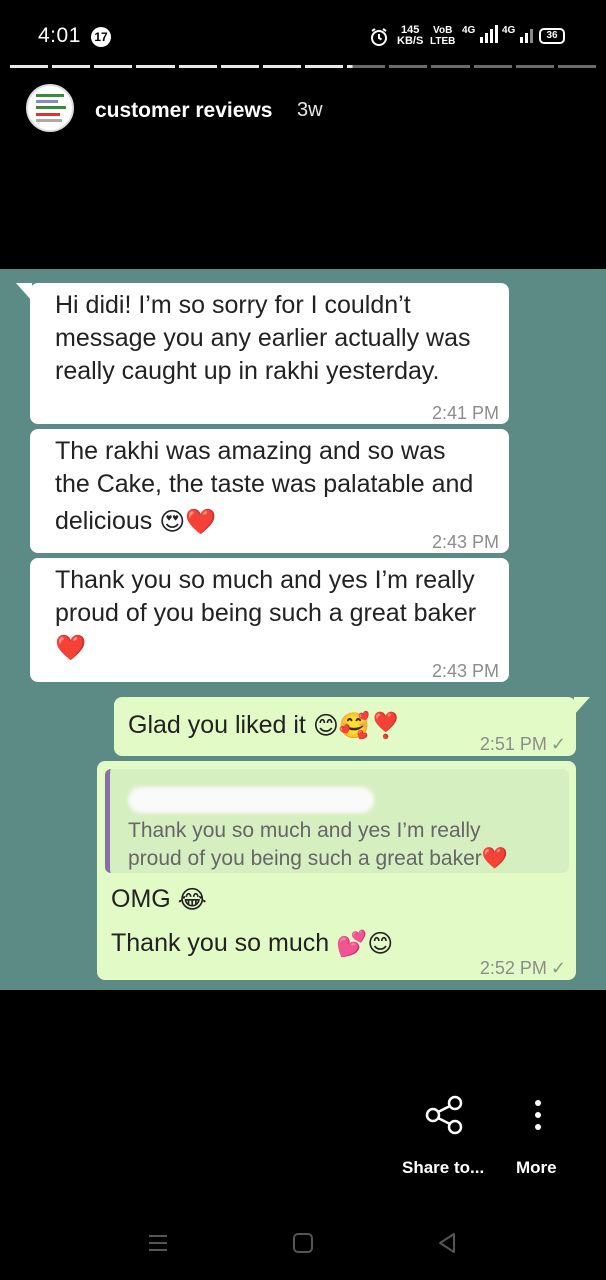  Describe the element at coordinates (520, 34) in the screenshot. I see `signal-icon-2: 4G` at that location.